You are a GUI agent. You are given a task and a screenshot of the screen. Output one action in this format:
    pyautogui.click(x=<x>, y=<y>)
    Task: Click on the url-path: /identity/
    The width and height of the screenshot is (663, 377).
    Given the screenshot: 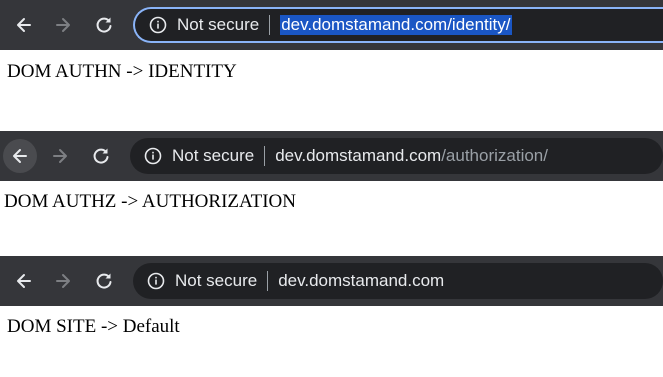 What is the action you would take?
    pyautogui.click(x=479, y=24)
    